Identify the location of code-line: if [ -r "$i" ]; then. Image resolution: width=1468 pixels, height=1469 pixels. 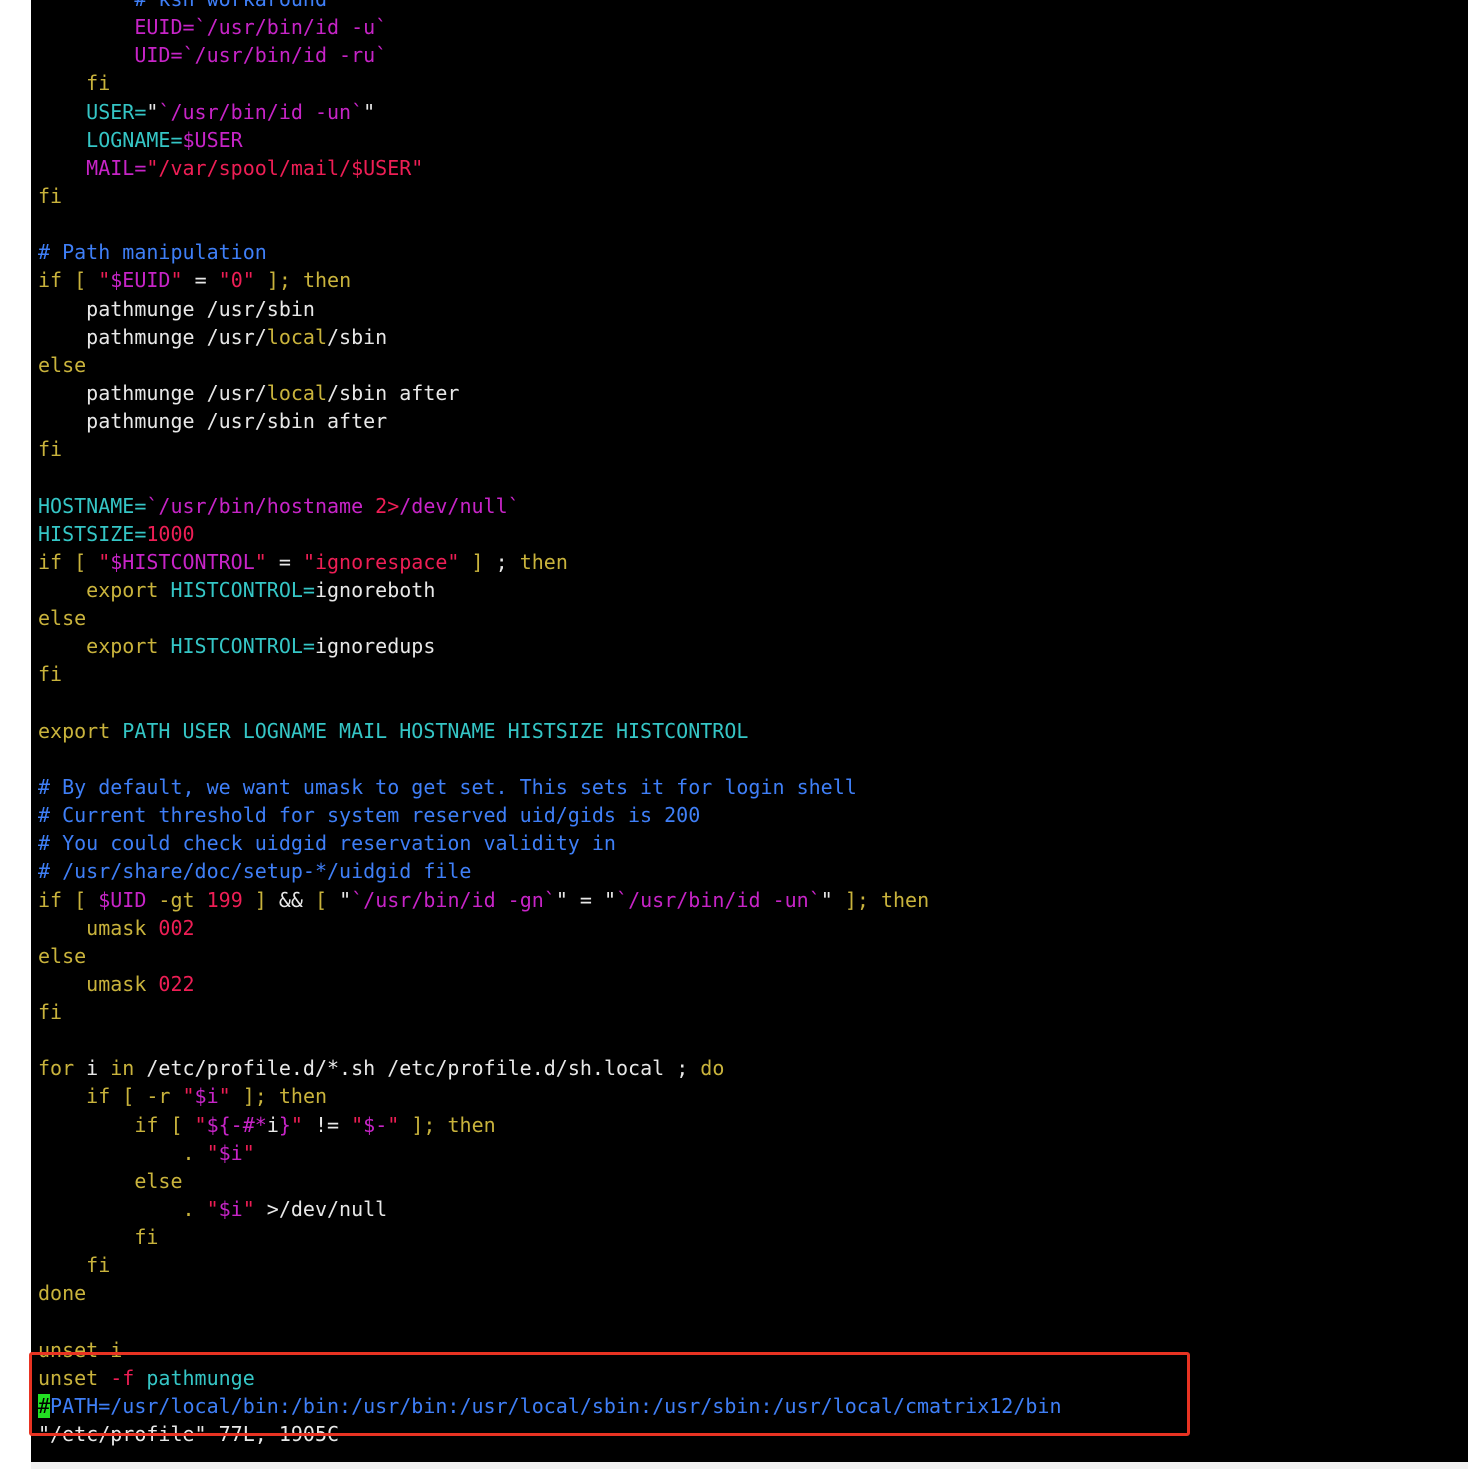
(550, 1096).